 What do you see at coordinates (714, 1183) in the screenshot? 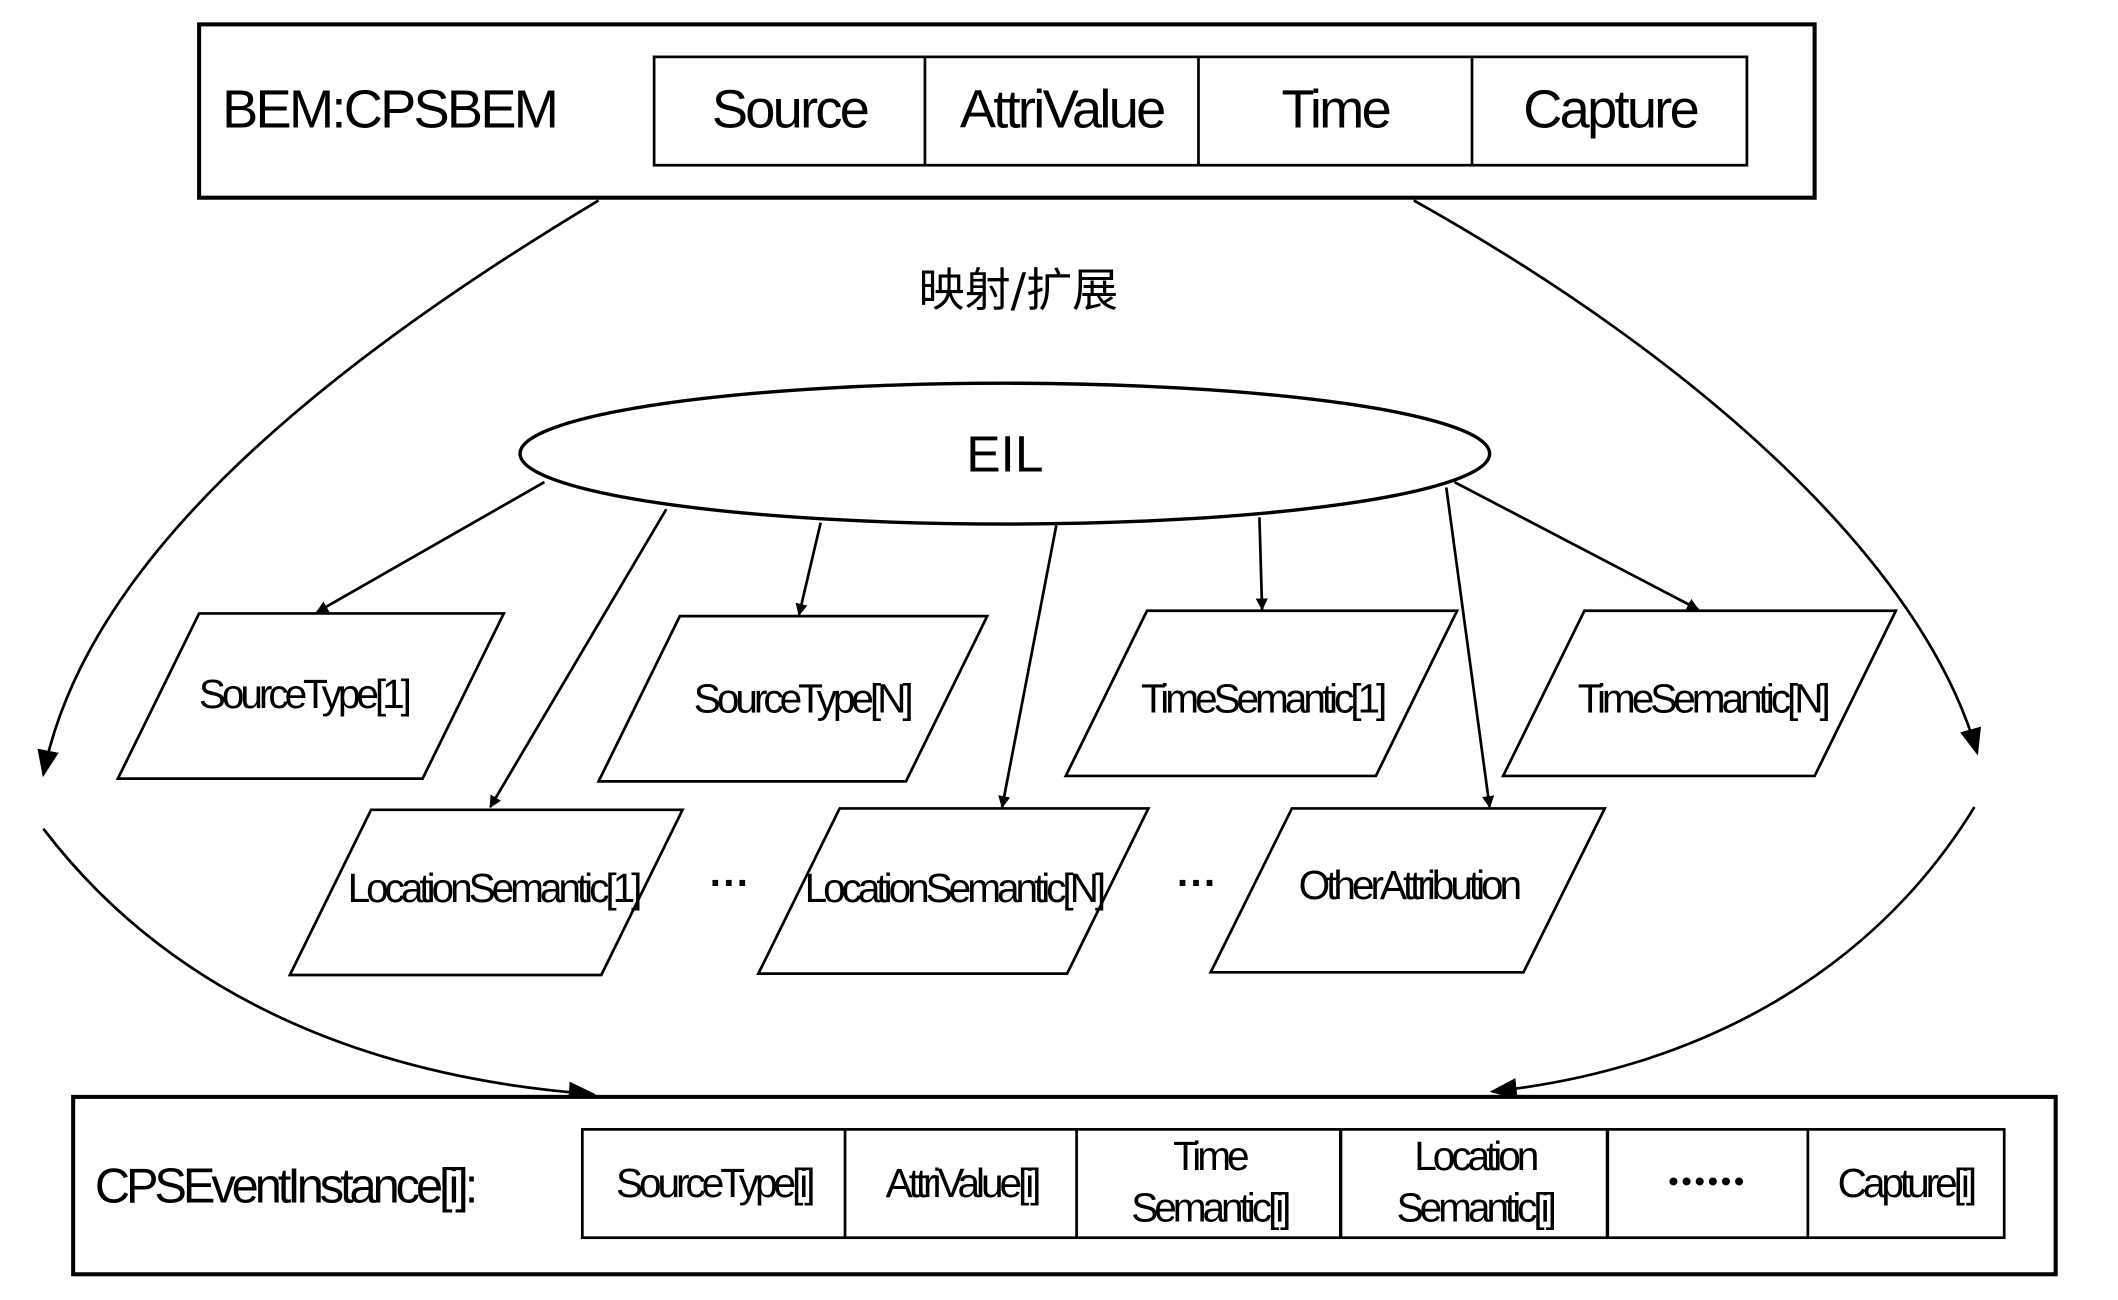
I see `bottom-field-sourcetype: SourceType[i]` at bounding box center [714, 1183].